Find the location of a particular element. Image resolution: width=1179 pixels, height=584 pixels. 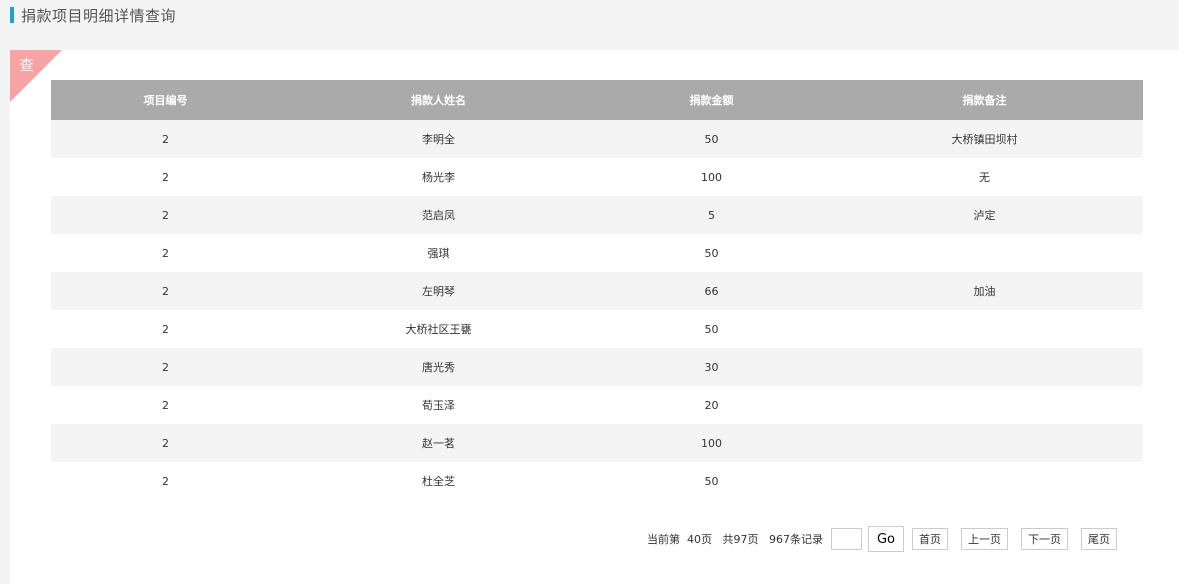

cell-amount: 30 is located at coordinates (711, 367).